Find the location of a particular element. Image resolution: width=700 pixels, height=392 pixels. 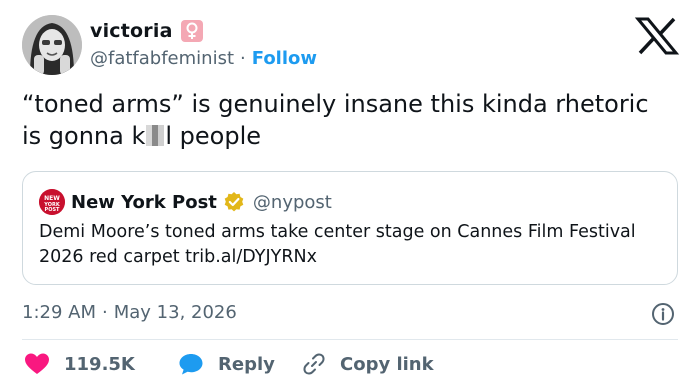

avatar is located at coordinates (52, 45).